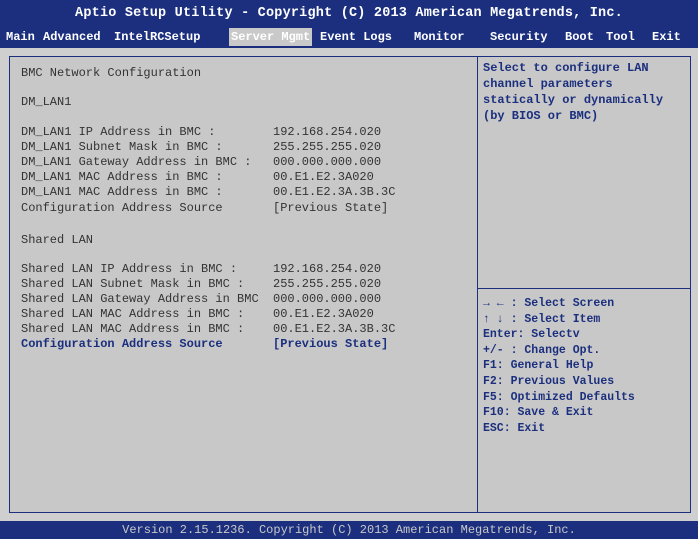 This screenshot has height=539, width=698. Describe the element at coordinates (549, 381) in the screenshot. I see `key-hint: F2: Previous Values` at that location.